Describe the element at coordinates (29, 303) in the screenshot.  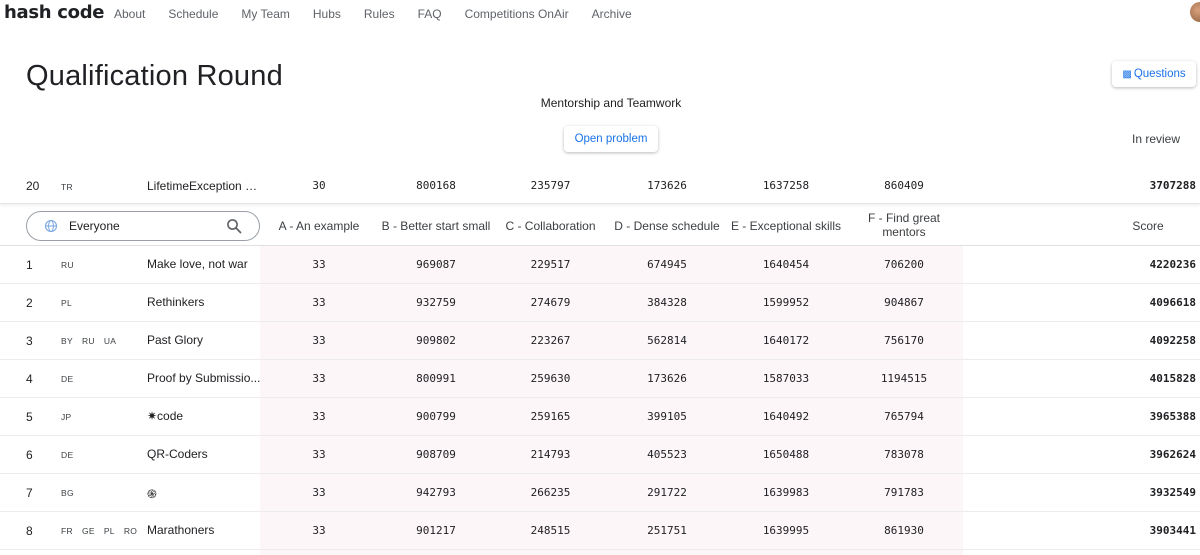
I see `rank: 2` at that location.